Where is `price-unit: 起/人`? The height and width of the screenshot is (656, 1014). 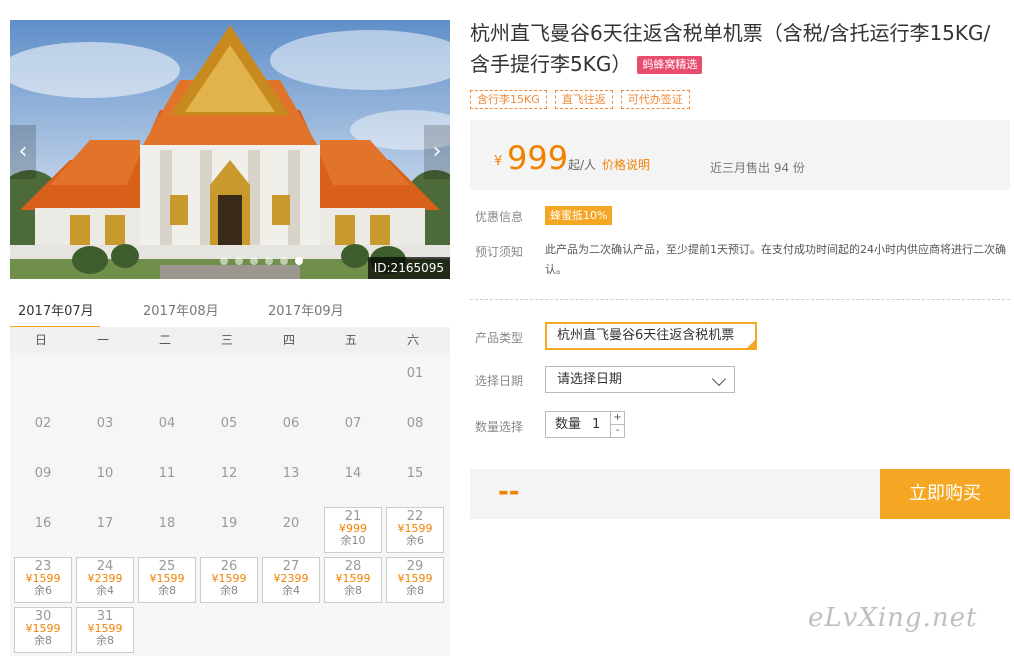 price-unit: 起/人 is located at coordinates (582, 165).